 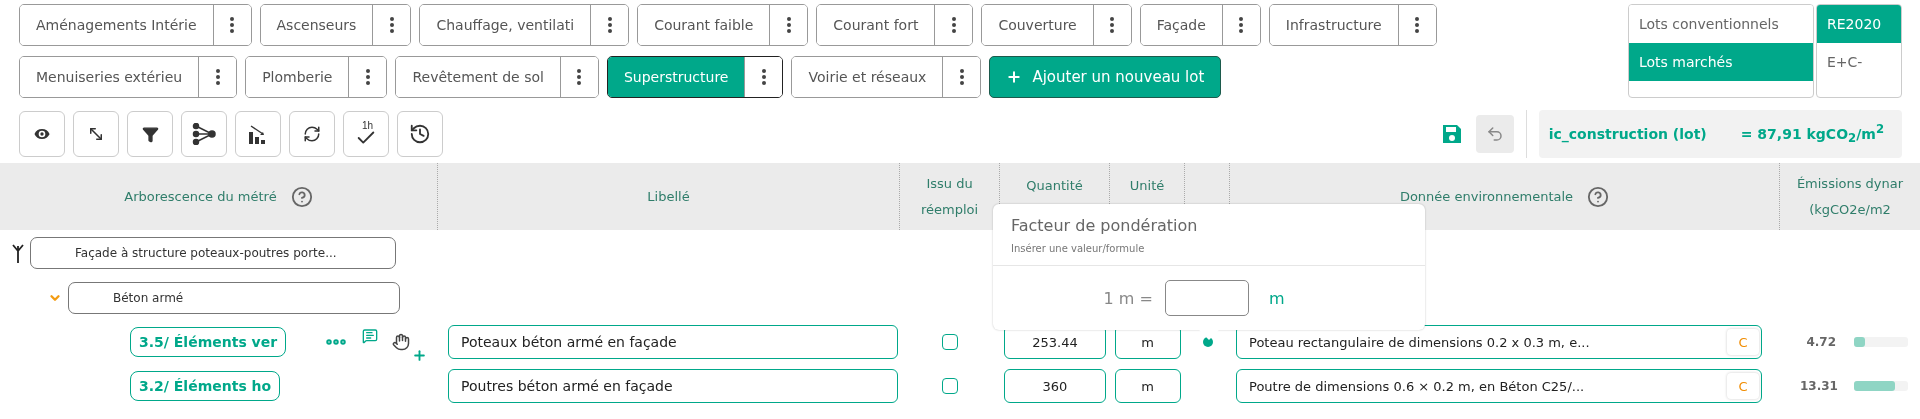 I want to click on column-header: Libellé, so click(x=669, y=196).